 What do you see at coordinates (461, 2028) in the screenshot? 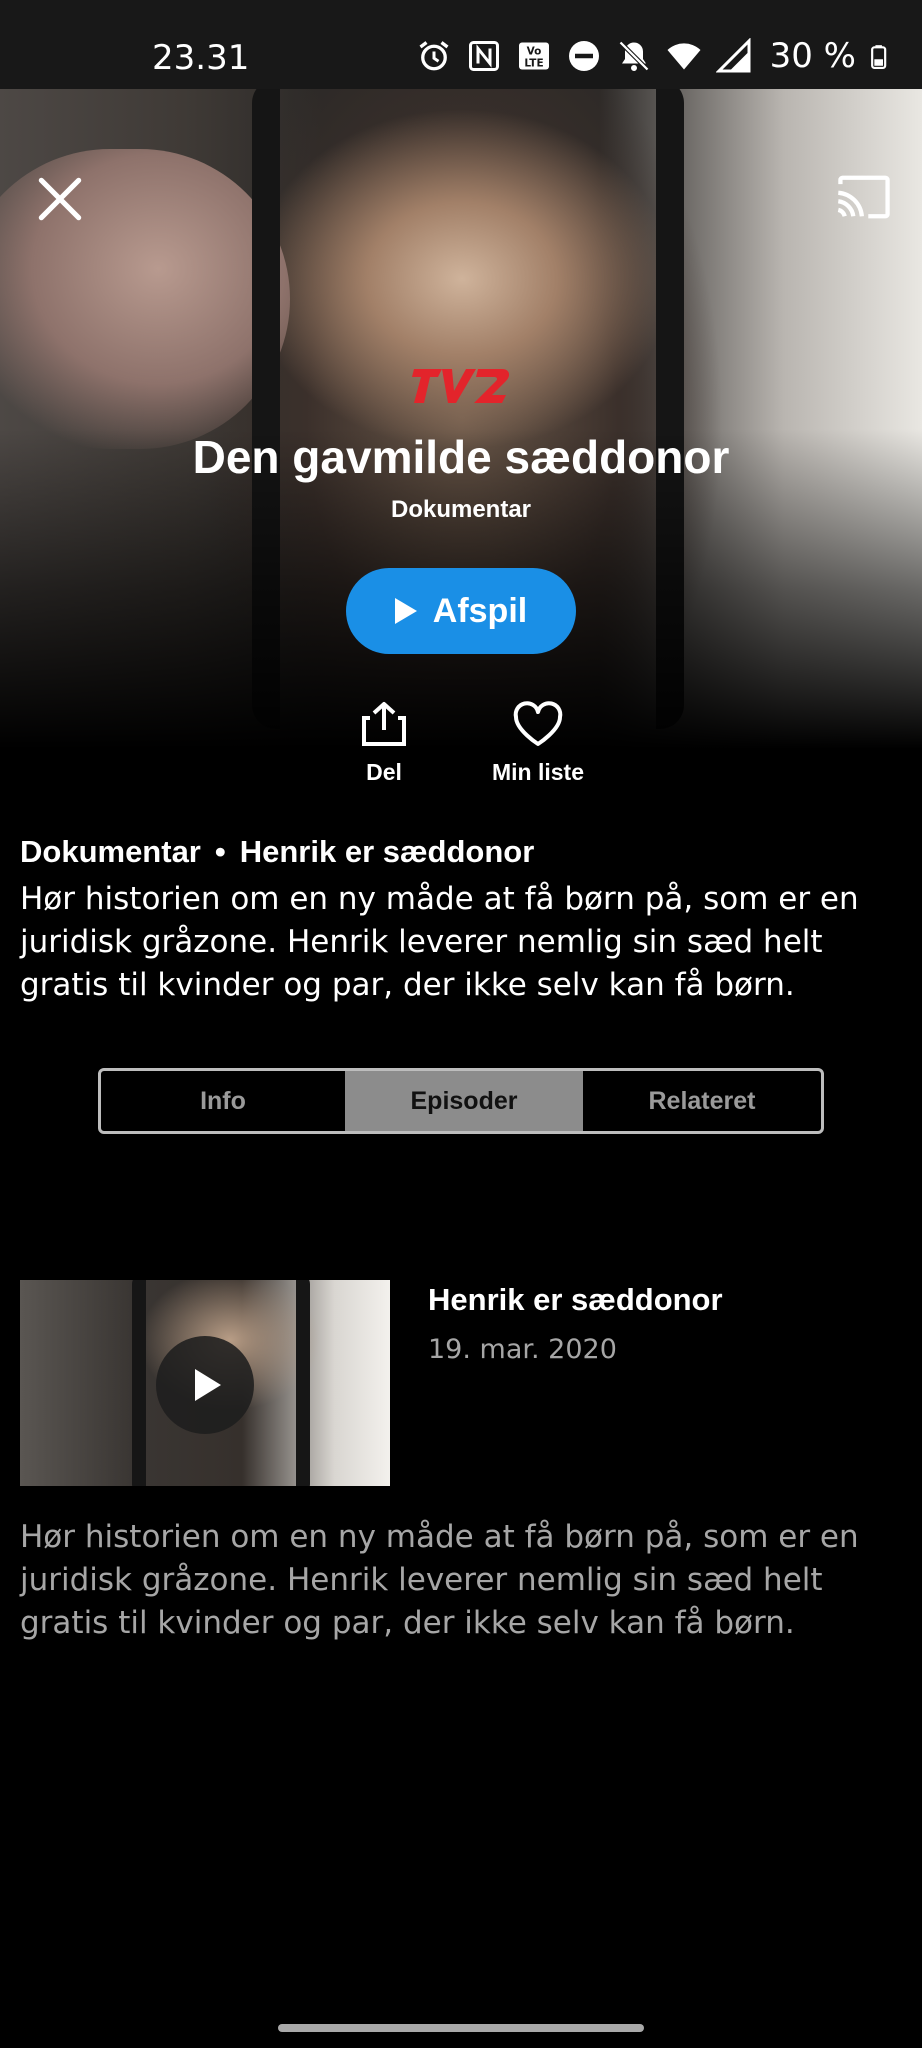
I see `home-indicator` at bounding box center [461, 2028].